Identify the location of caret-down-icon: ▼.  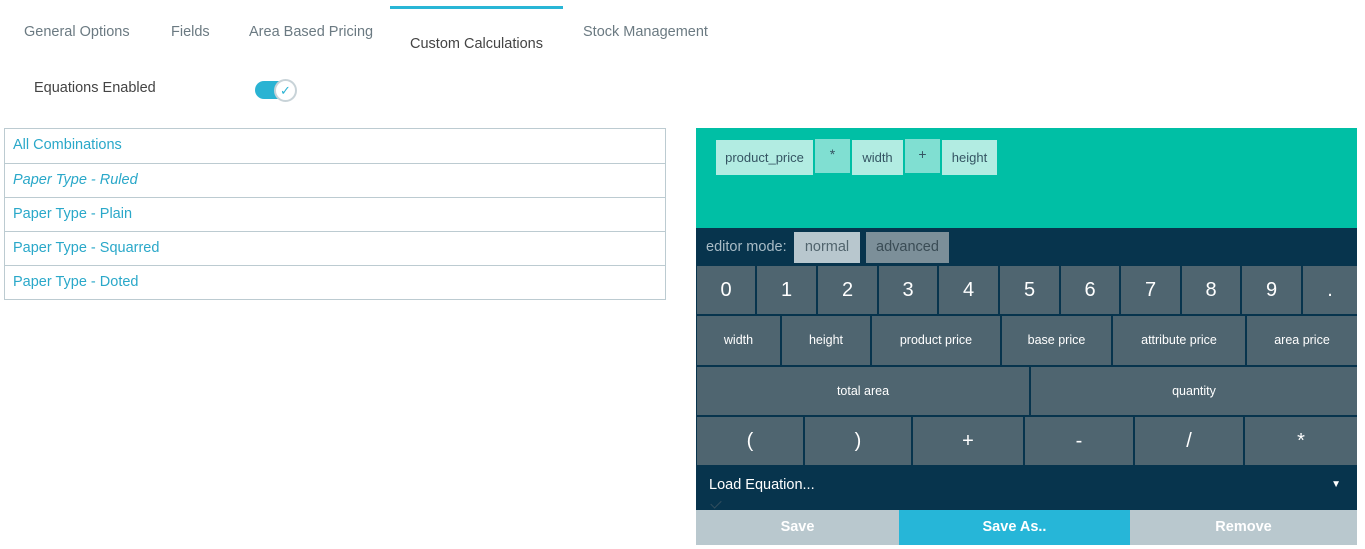
(1336, 484).